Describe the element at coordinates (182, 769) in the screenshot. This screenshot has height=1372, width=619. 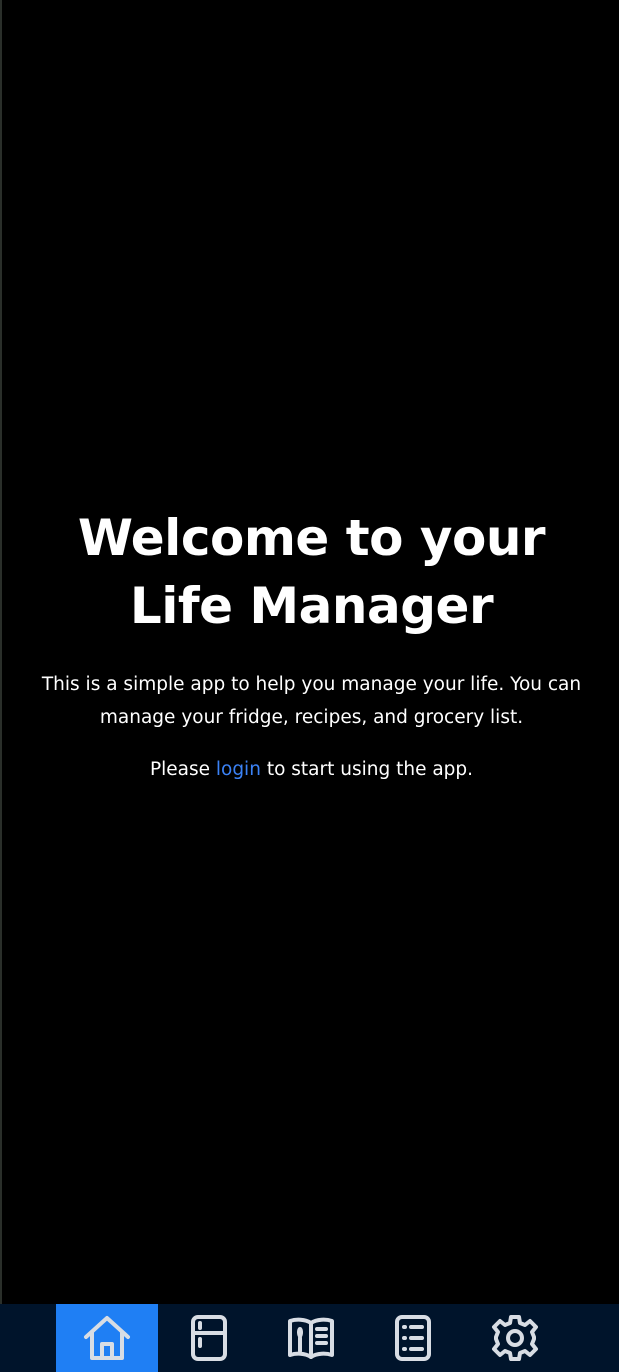
I see `login-prompt-before: Please` at that location.